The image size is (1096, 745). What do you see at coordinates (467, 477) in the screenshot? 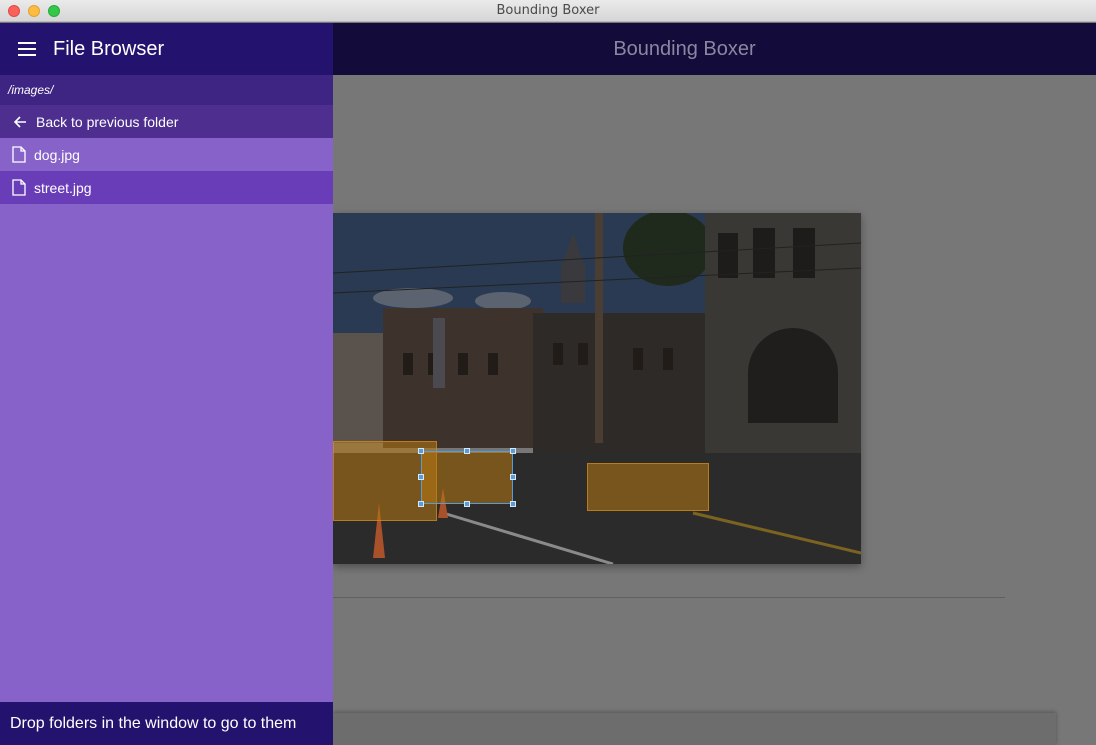
I see `bounding-box-car-2-selected` at bounding box center [467, 477].